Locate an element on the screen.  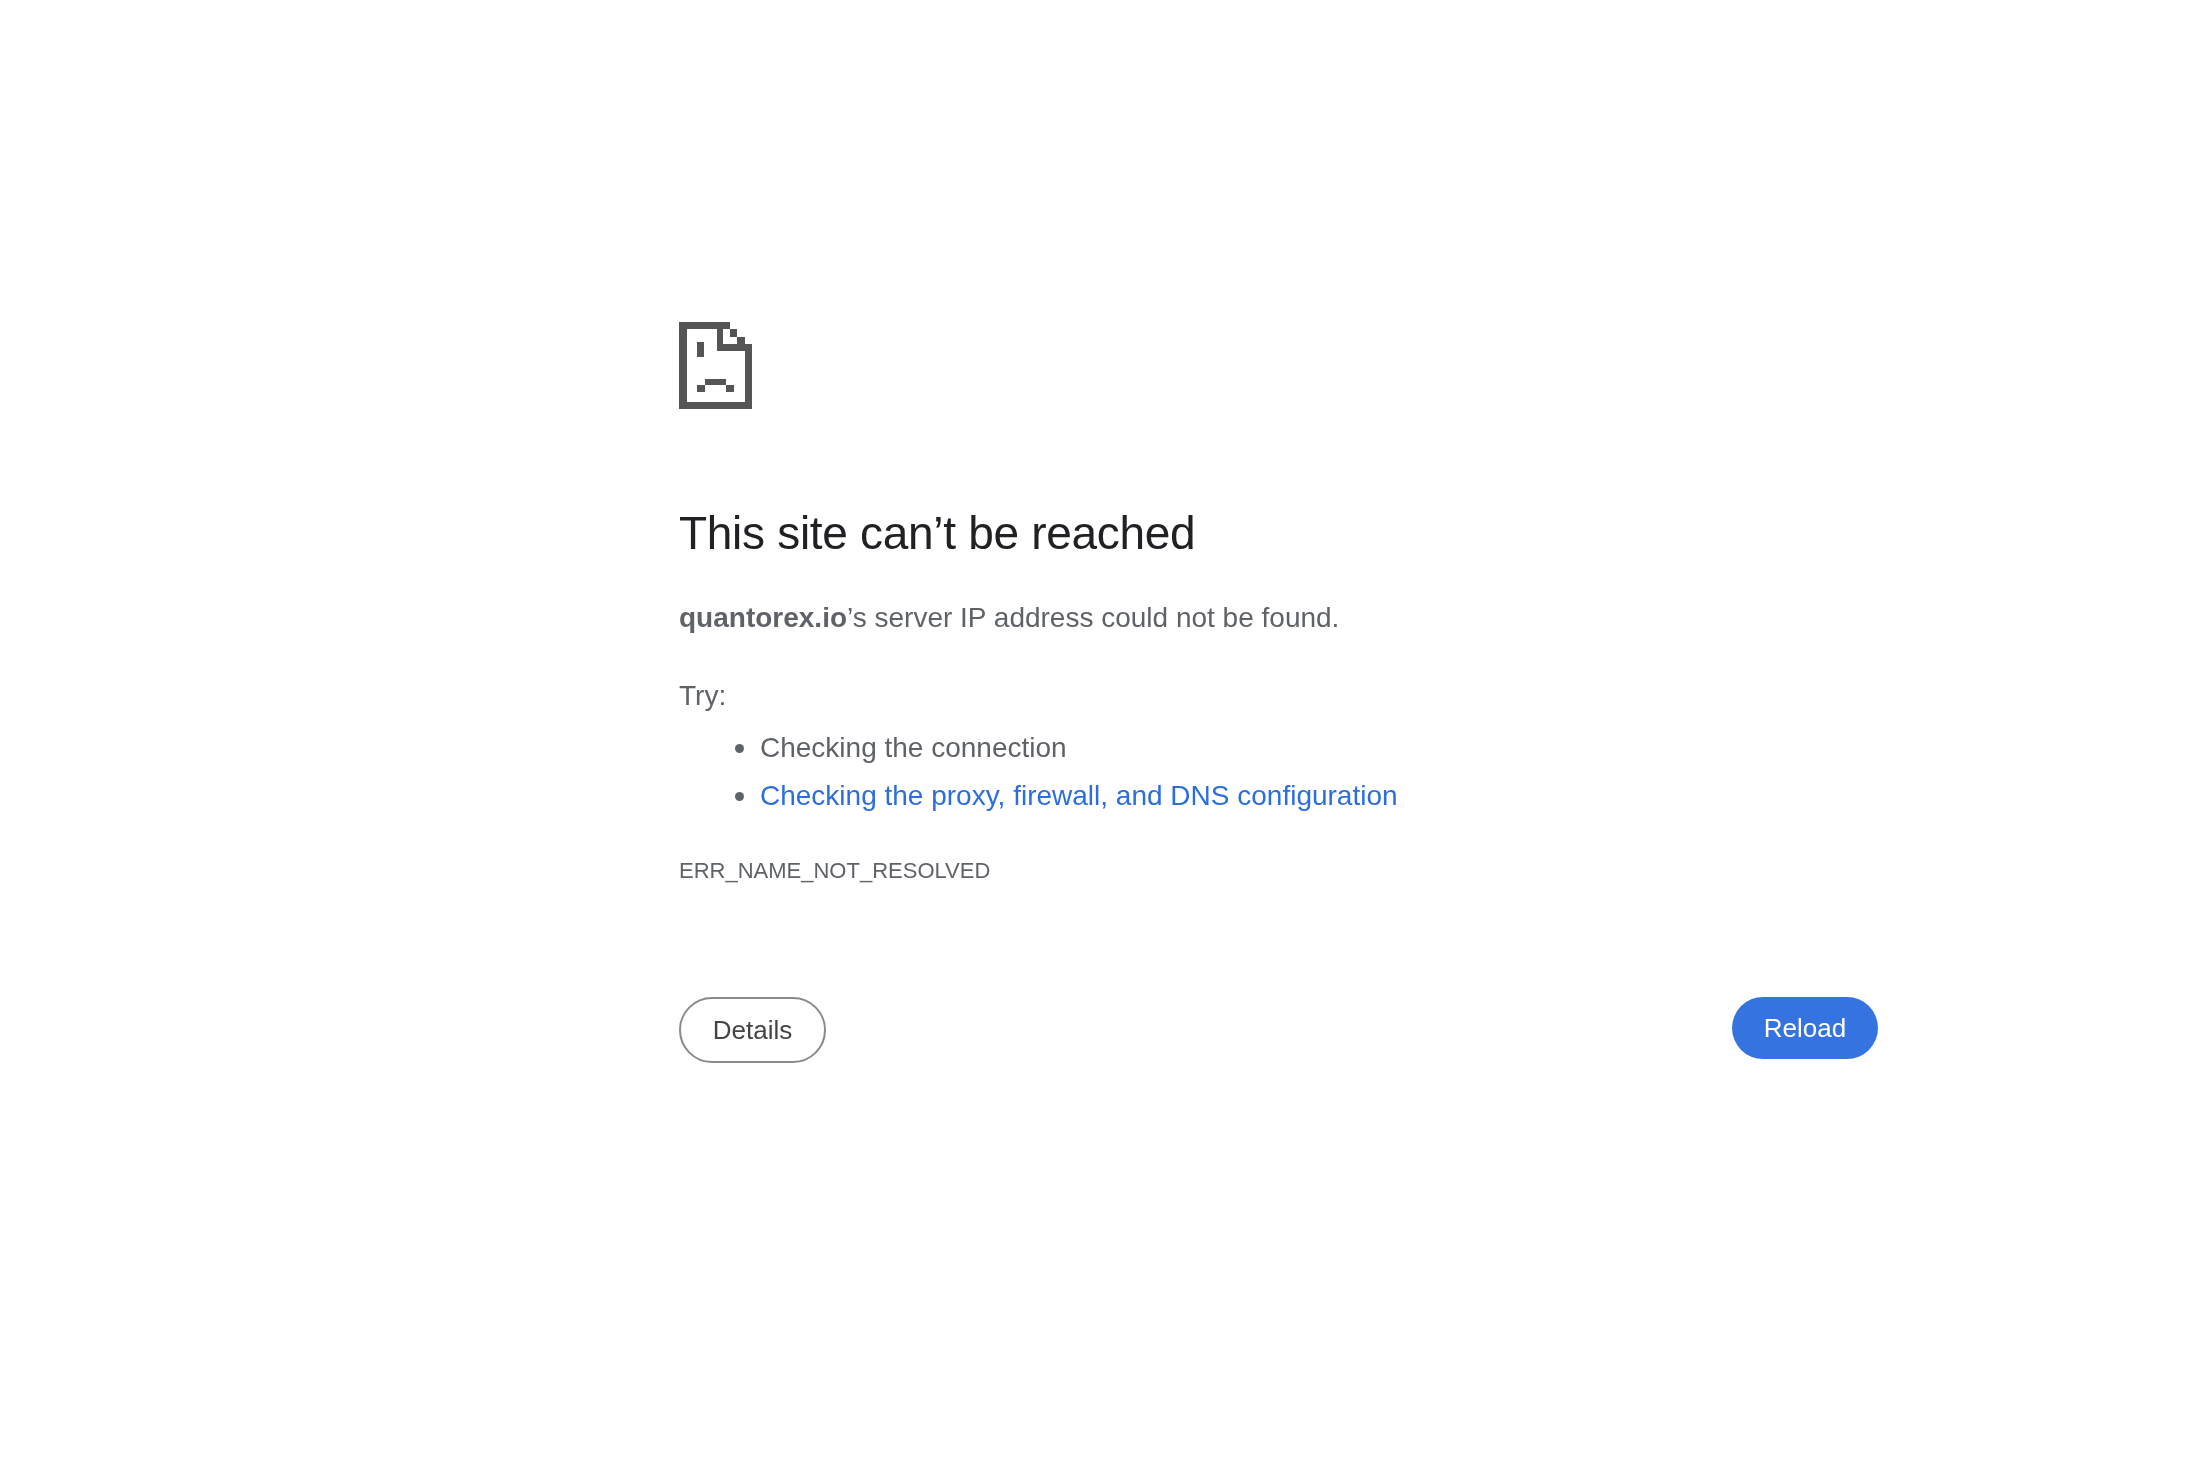
error-message: quantorex.io’s server IP address could not be found. is located at coordinates (1010, 618).